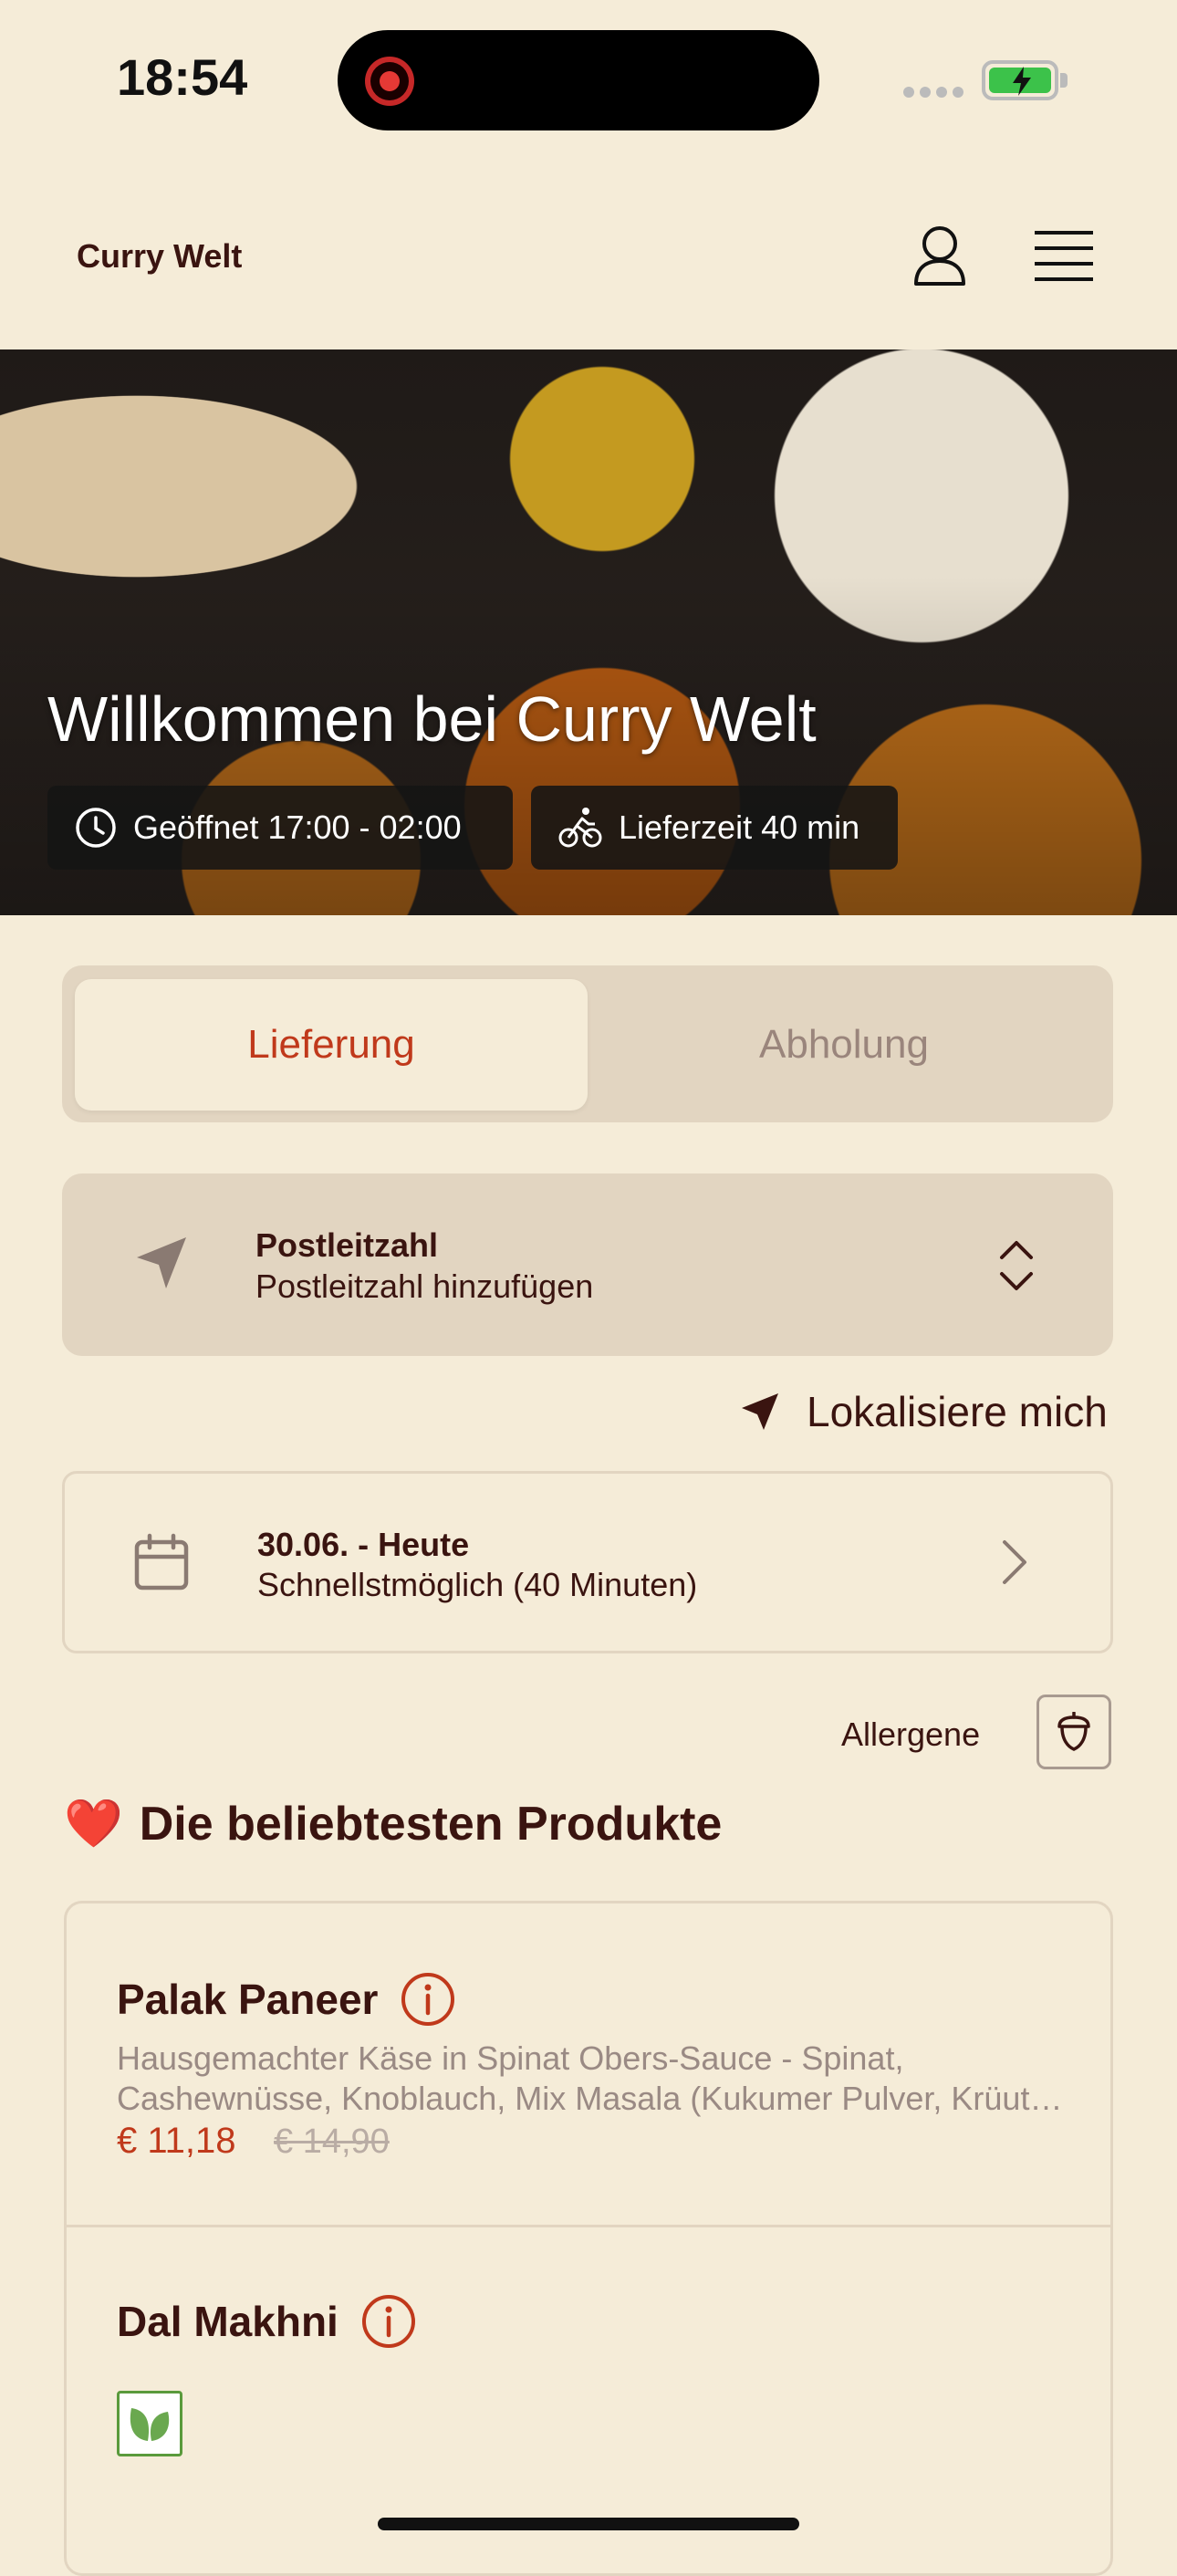 The width and height of the screenshot is (1177, 2576). I want to click on leaf-icon, so click(150, 2424).